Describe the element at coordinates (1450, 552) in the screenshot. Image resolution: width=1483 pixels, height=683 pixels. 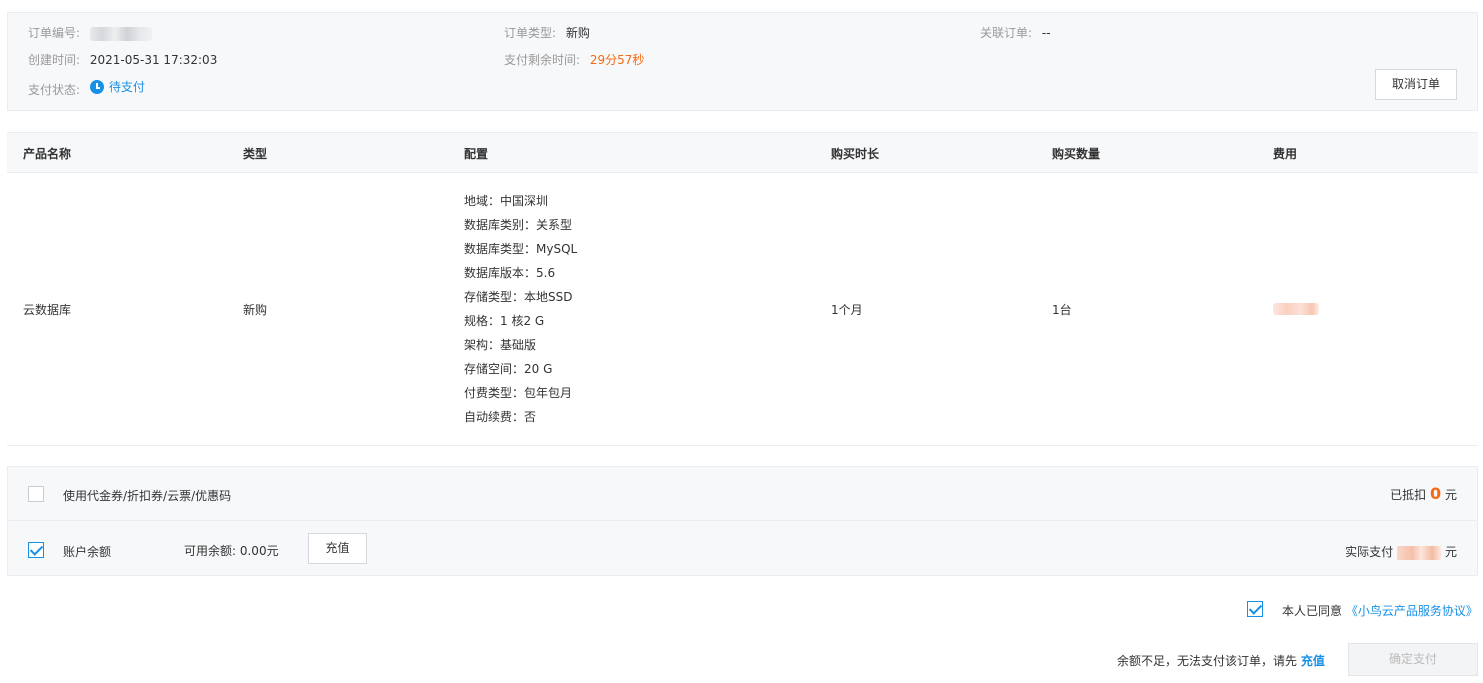
I see `actual-payment-unit: 元` at that location.